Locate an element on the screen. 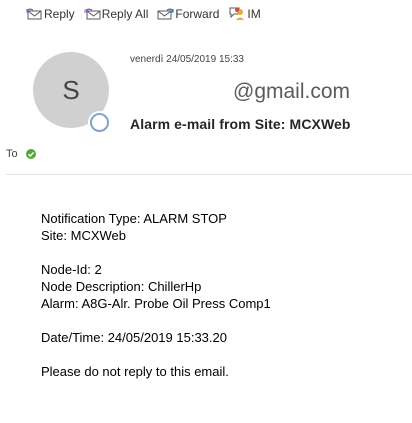 This screenshot has width=412, height=423. site-line: Site: MCXWeb is located at coordinates (84, 235).